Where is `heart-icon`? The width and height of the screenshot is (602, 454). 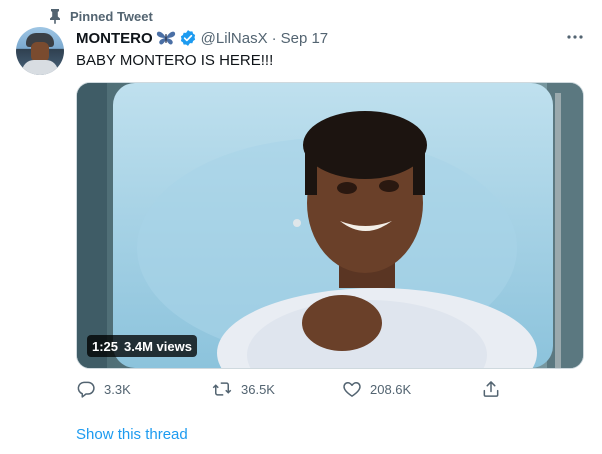
heart-icon is located at coordinates (352, 389).